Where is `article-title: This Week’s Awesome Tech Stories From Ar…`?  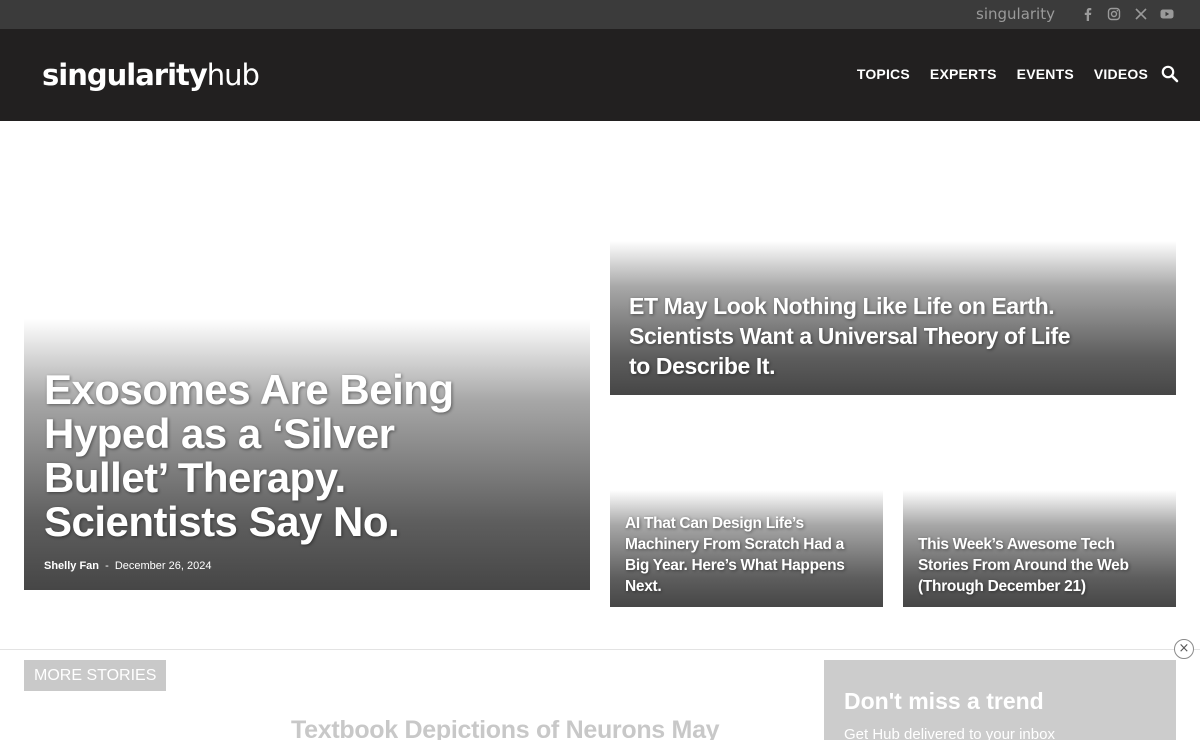 article-title: This Week’s Awesome Tech Stories From Ar… is located at coordinates (1040, 565).